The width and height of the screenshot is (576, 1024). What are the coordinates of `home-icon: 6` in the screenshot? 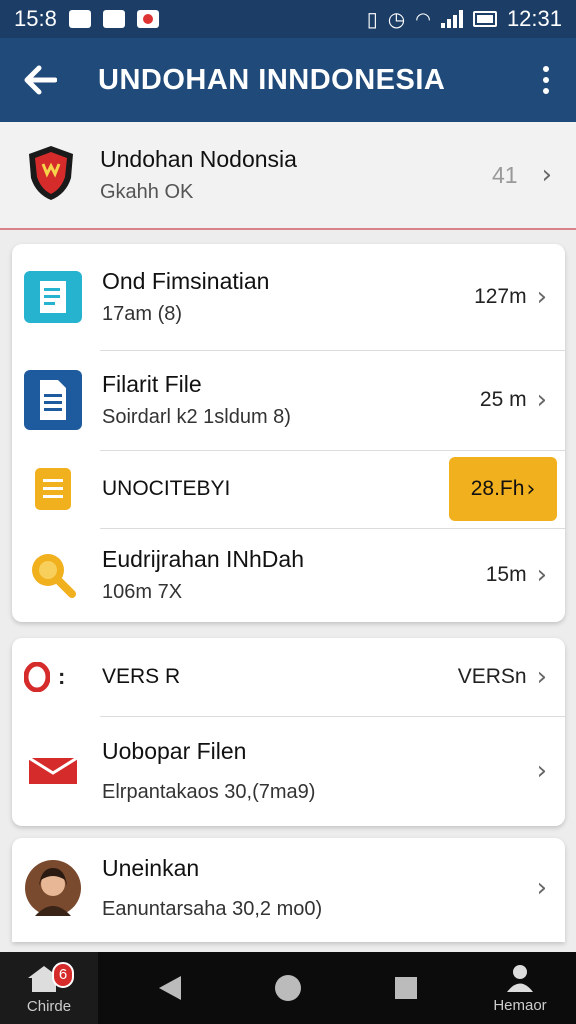 It's located at (49, 977).